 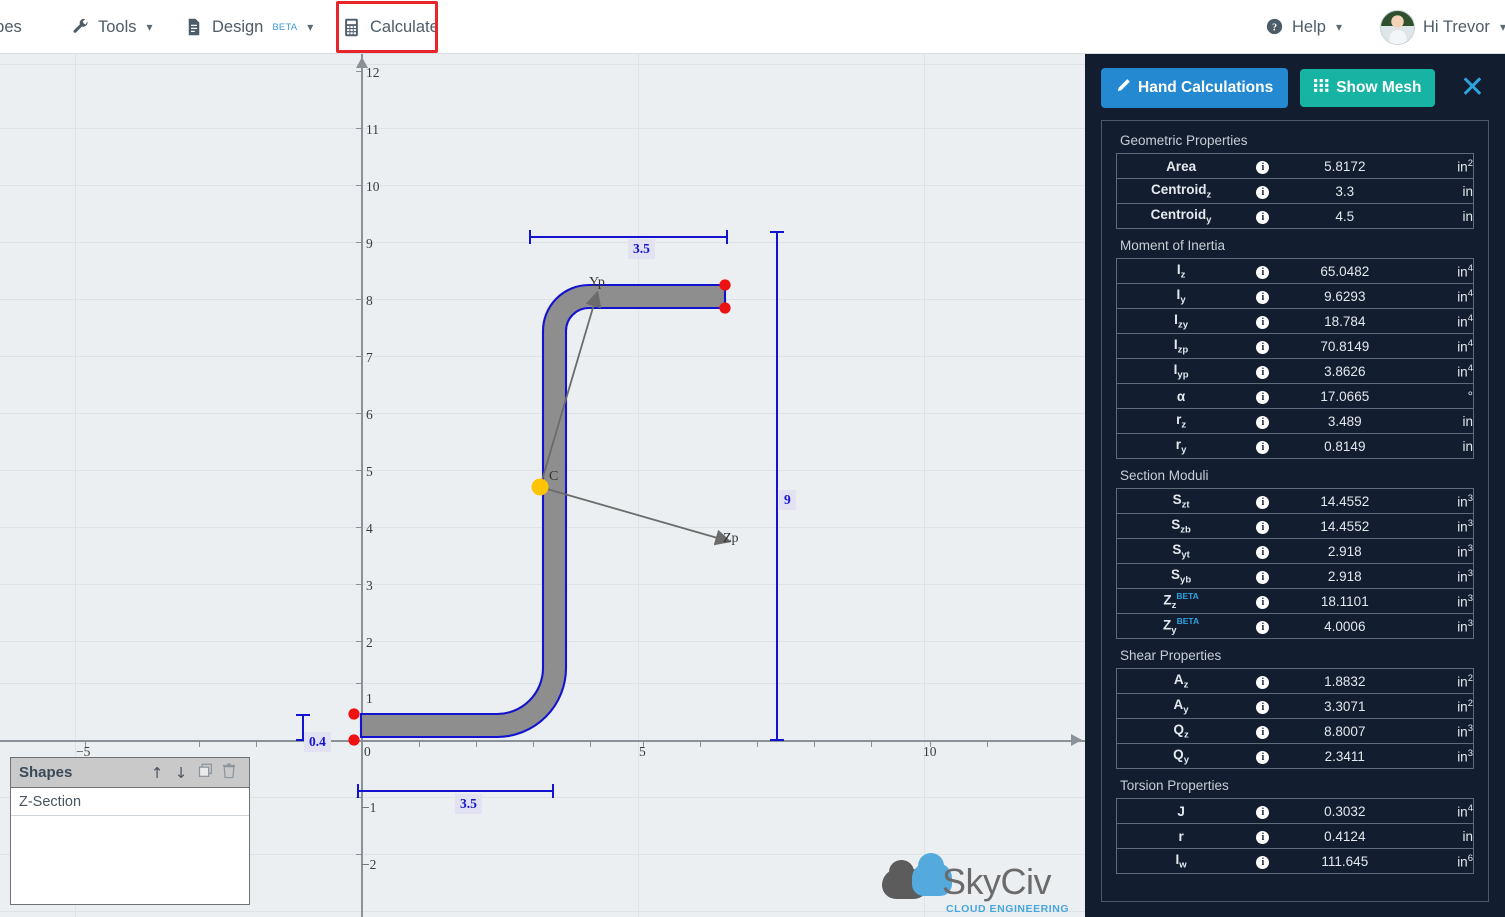 What do you see at coordinates (1181, 626) in the screenshot?
I see `property-symbol: ZyBETA` at bounding box center [1181, 626].